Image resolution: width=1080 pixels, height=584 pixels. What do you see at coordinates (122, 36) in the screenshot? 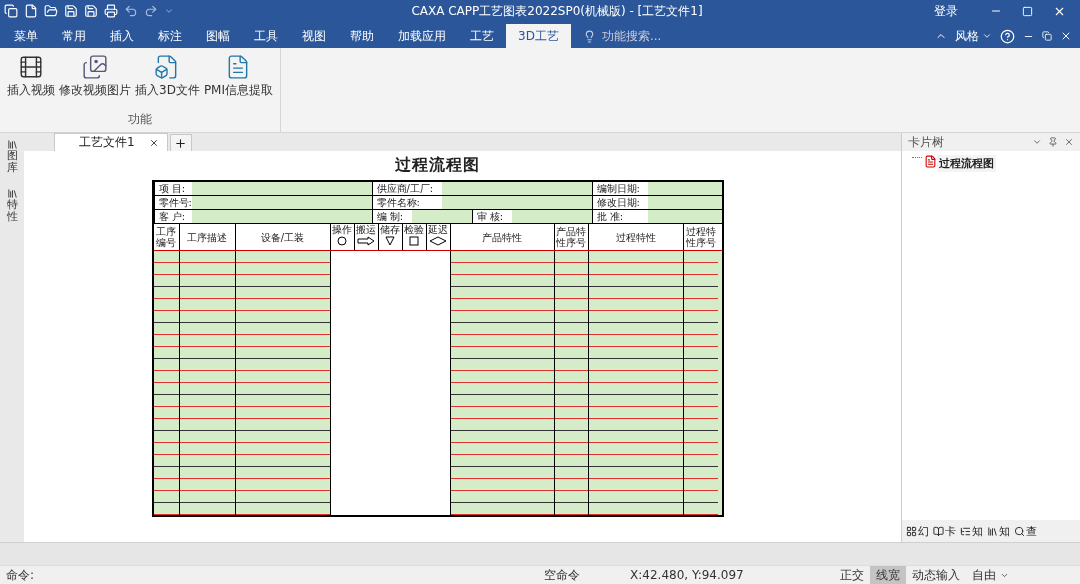
I see `ribbon-tab: 插入` at bounding box center [122, 36].